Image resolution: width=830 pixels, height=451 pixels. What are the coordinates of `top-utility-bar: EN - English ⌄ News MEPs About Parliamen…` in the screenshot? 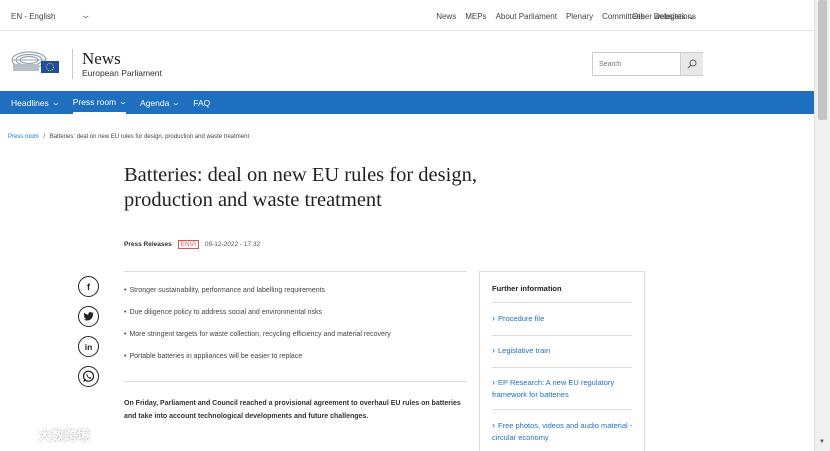 It's located at (407, 15).